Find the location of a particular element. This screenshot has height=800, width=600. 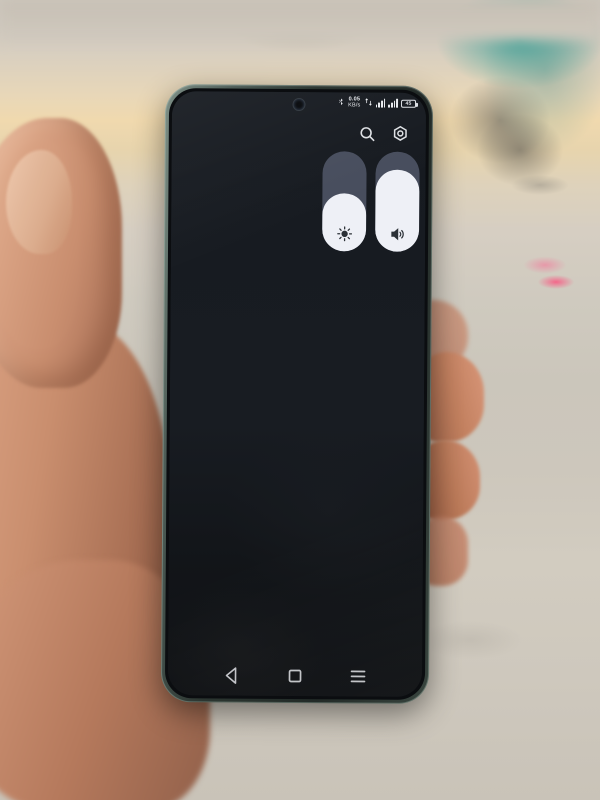

volume-slider is located at coordinates (397, 201).